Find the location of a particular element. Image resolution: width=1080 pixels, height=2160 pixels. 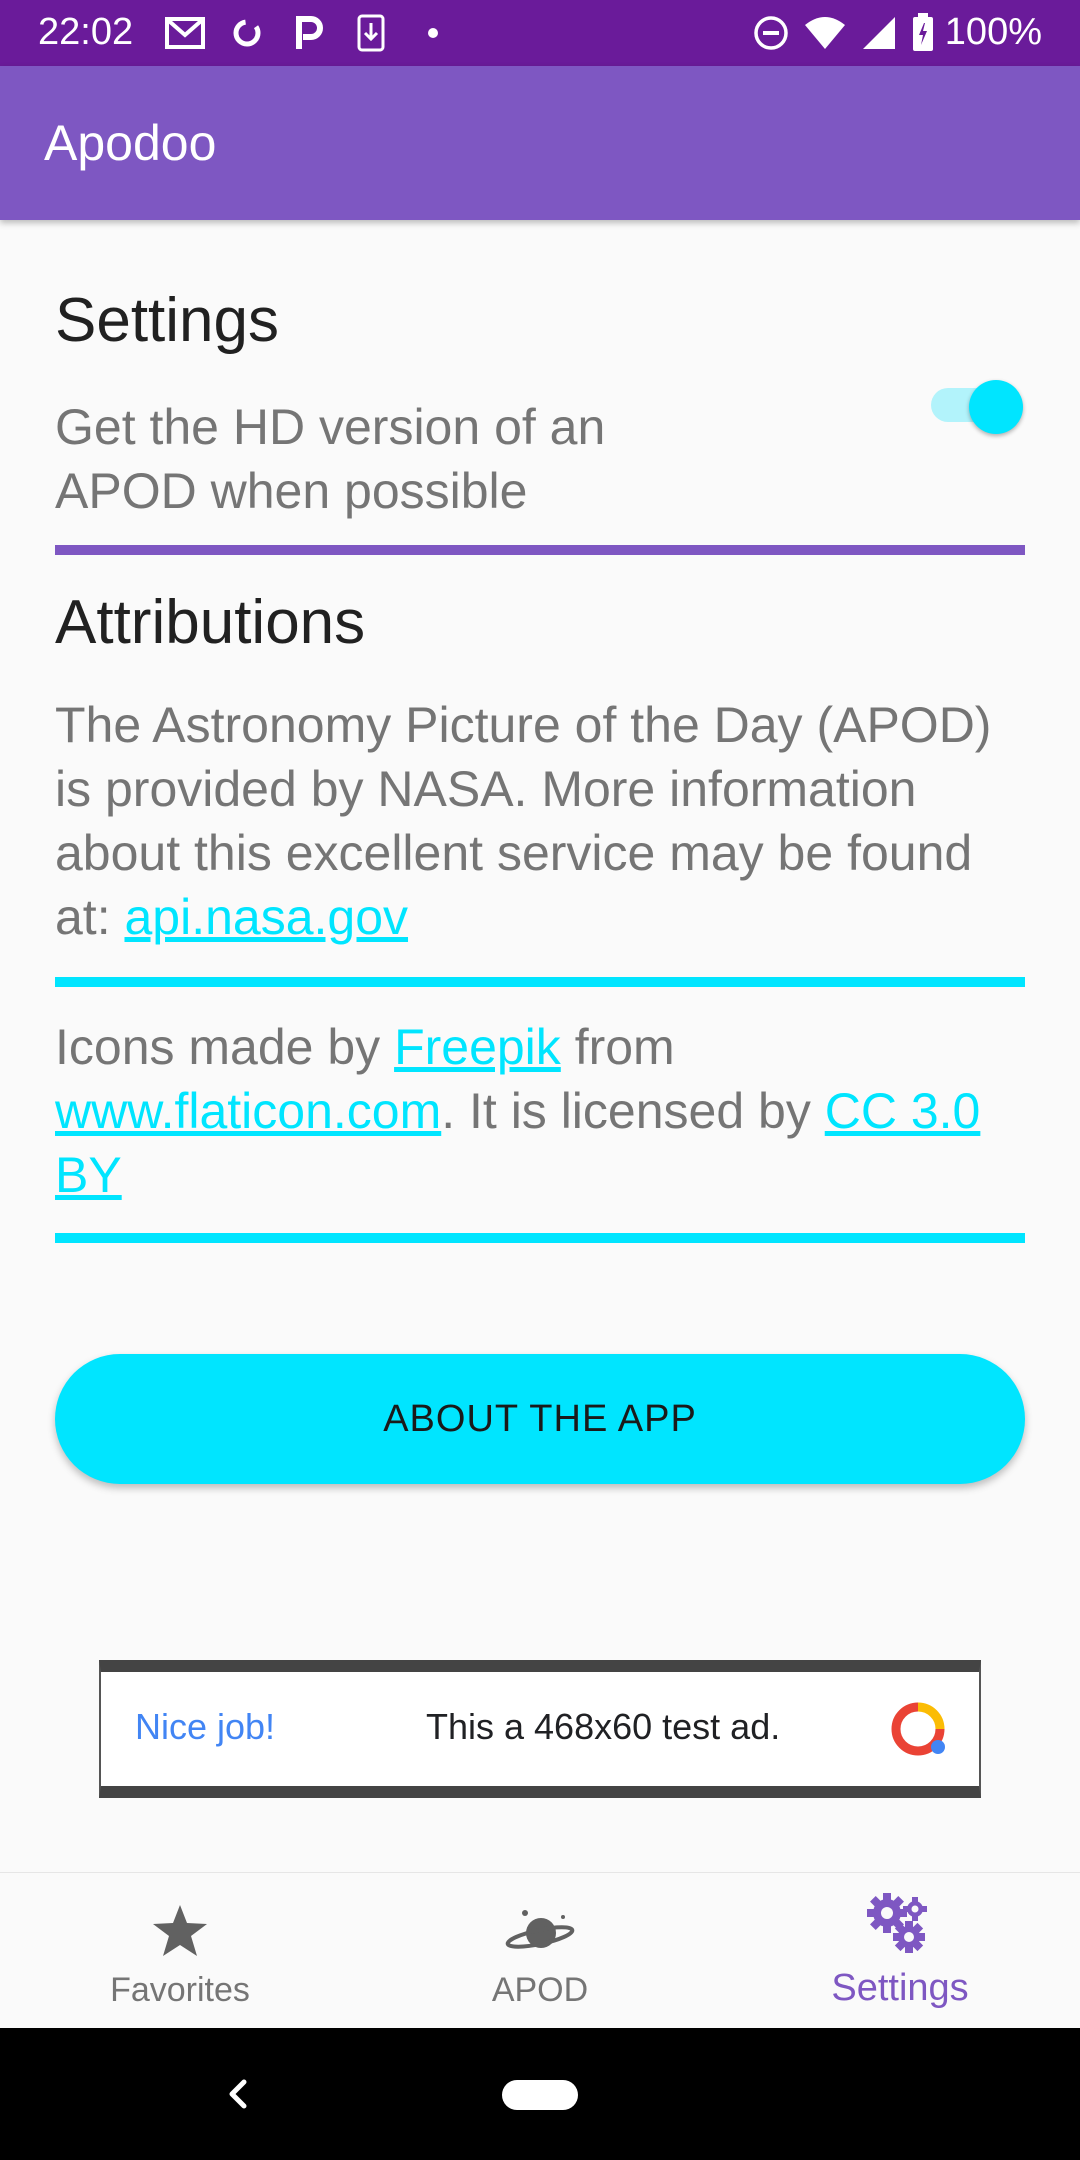

nav-favorites: Favorites is located at coordinates (180, 1951).